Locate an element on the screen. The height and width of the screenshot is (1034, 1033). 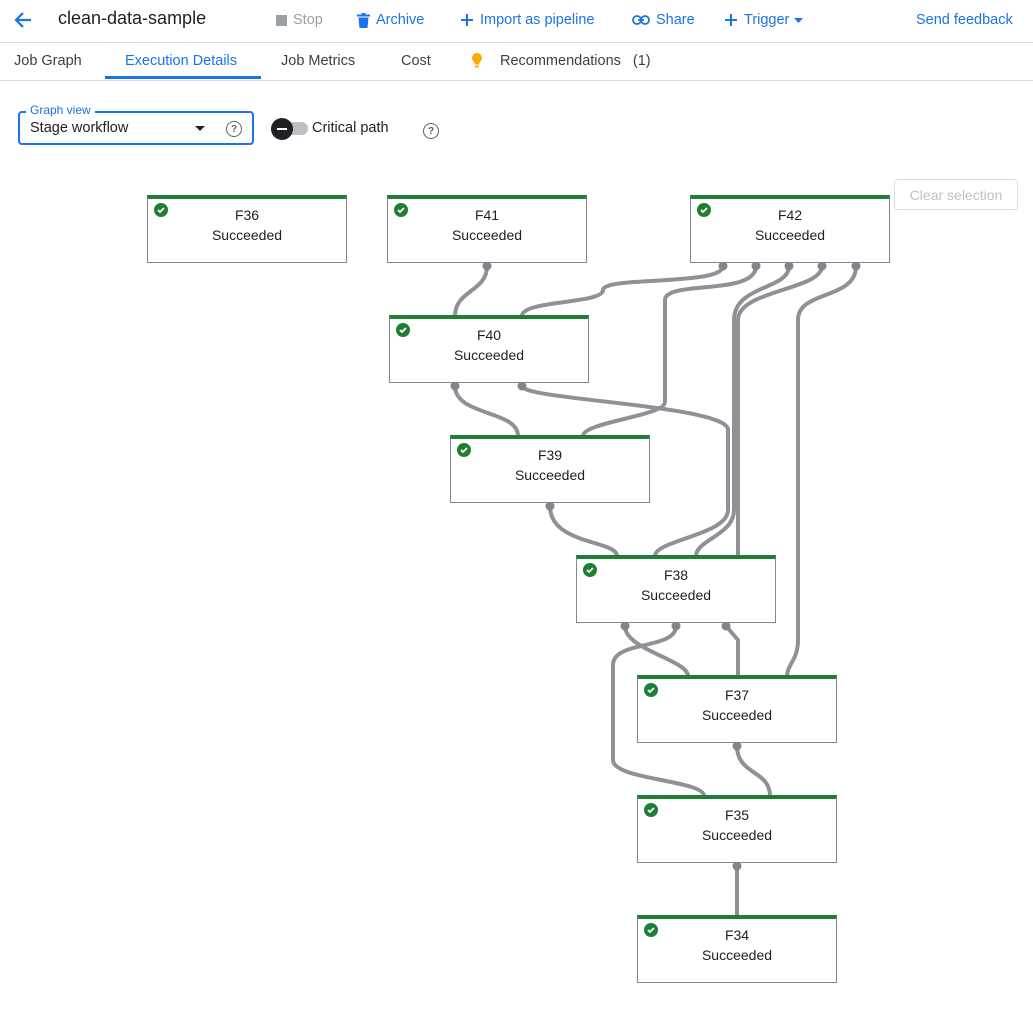
stage-name: F34 is located at coordinates (737, 935).